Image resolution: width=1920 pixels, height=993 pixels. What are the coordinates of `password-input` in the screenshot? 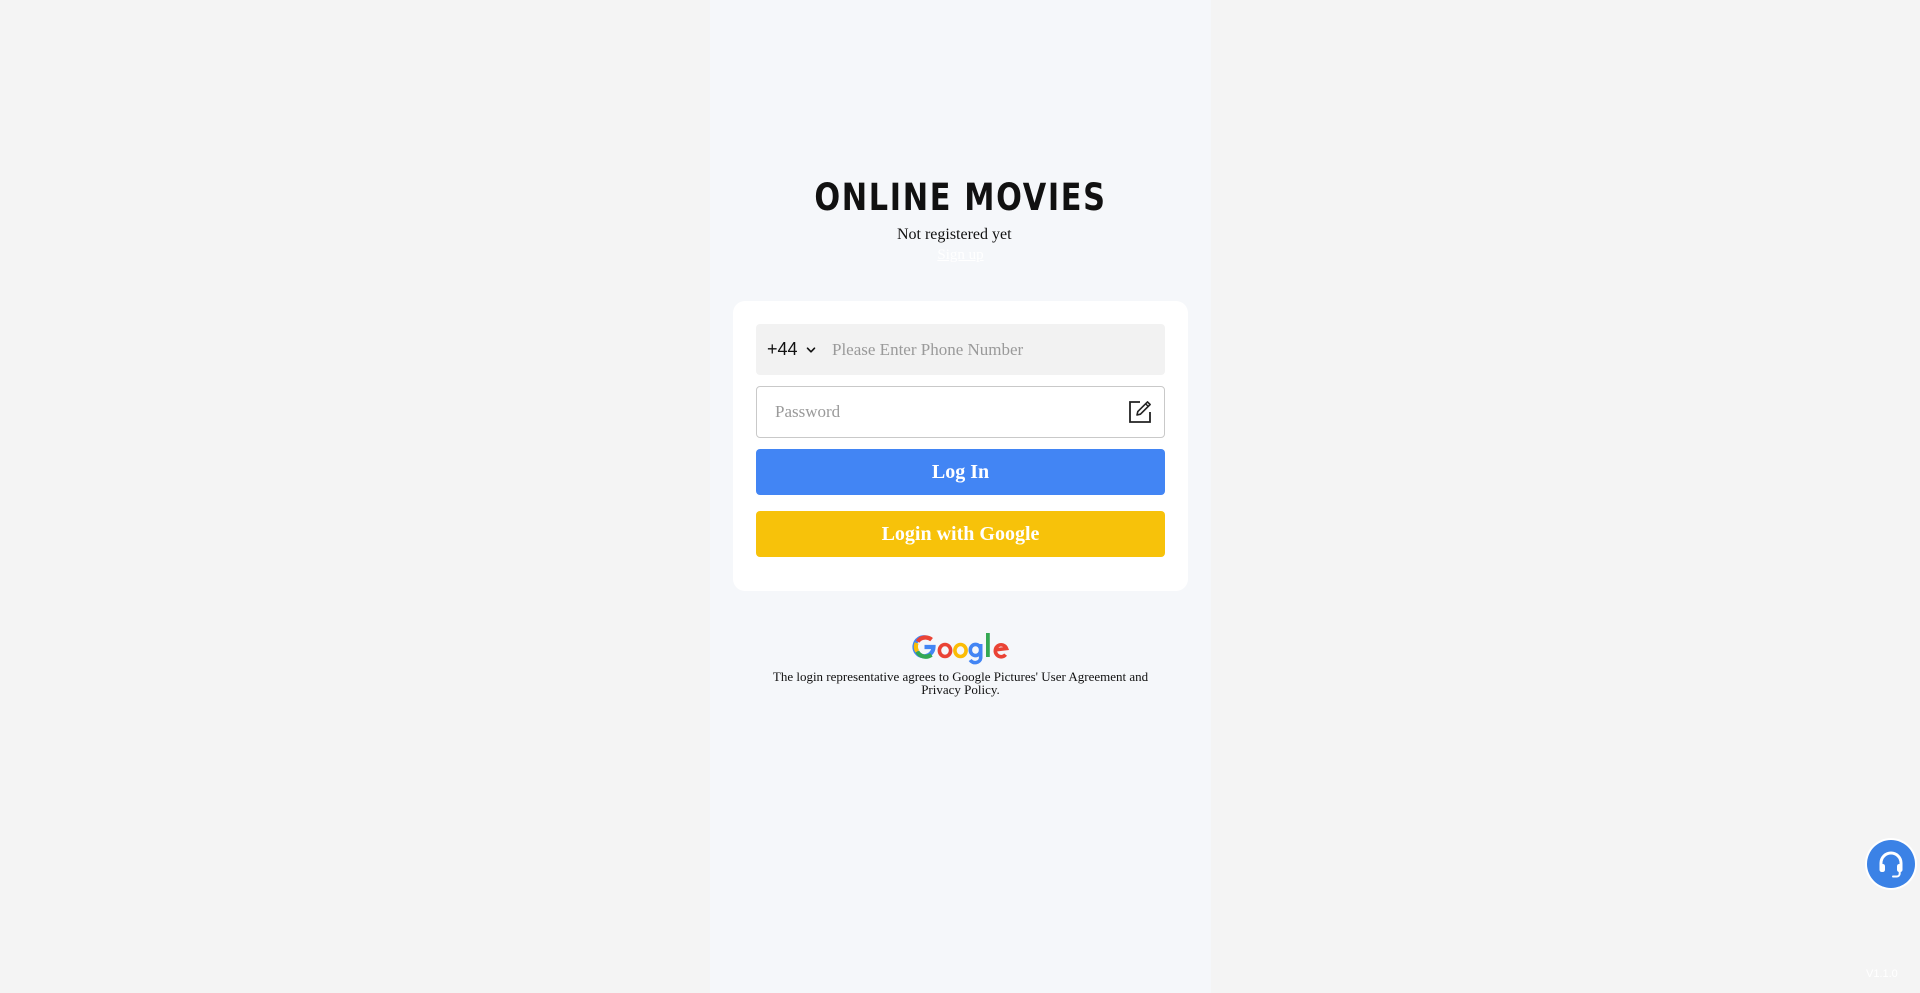 It's located at (942, 412).